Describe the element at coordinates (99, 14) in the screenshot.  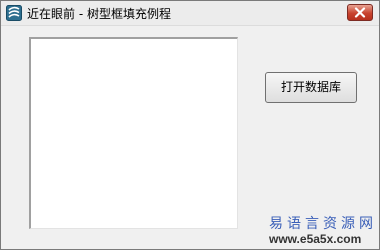
I see `window-title: 近在眼前 - 树型框填充例程` at that location.